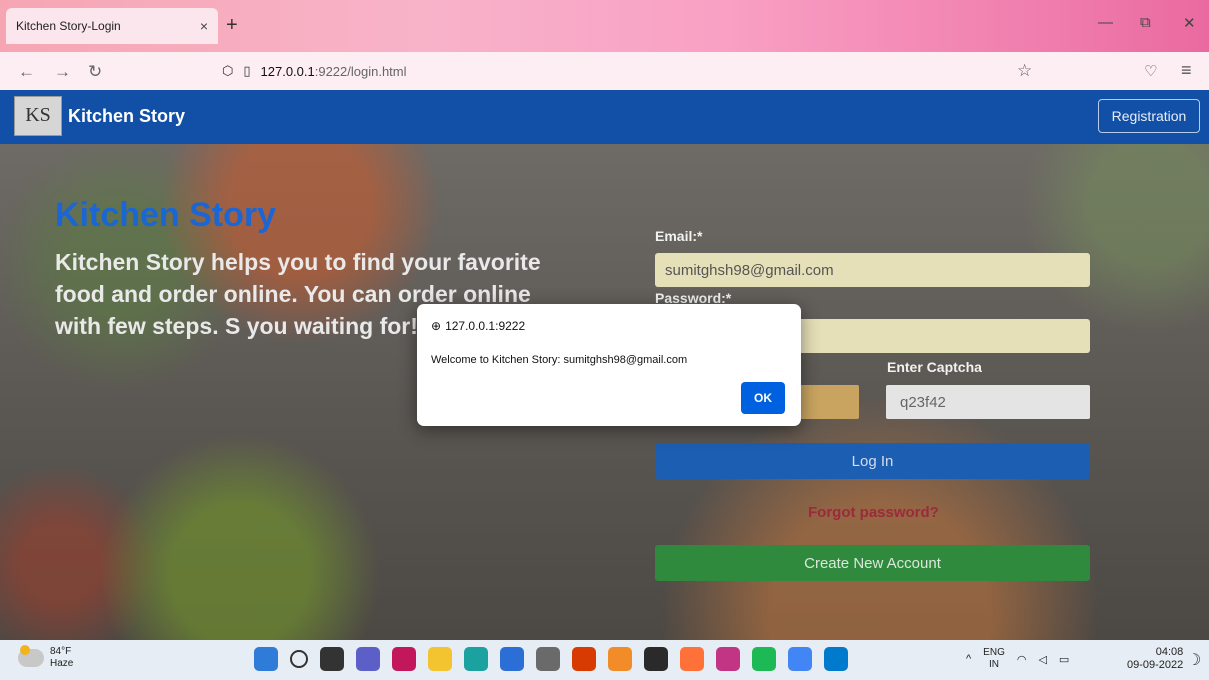 The height and width of the screenshot is (680, 1209). Describe the element at coordinates (404, 659) in the screenshot. I see `intellij-icon` at that location.